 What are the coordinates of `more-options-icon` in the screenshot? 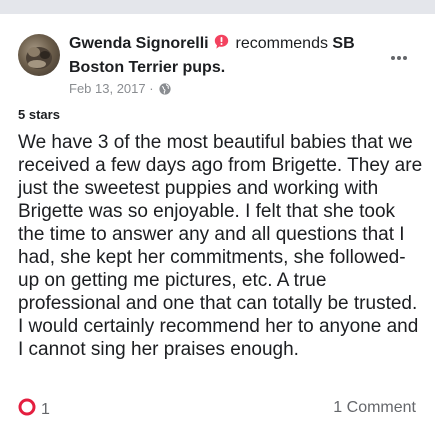 It's located at (399, 55).